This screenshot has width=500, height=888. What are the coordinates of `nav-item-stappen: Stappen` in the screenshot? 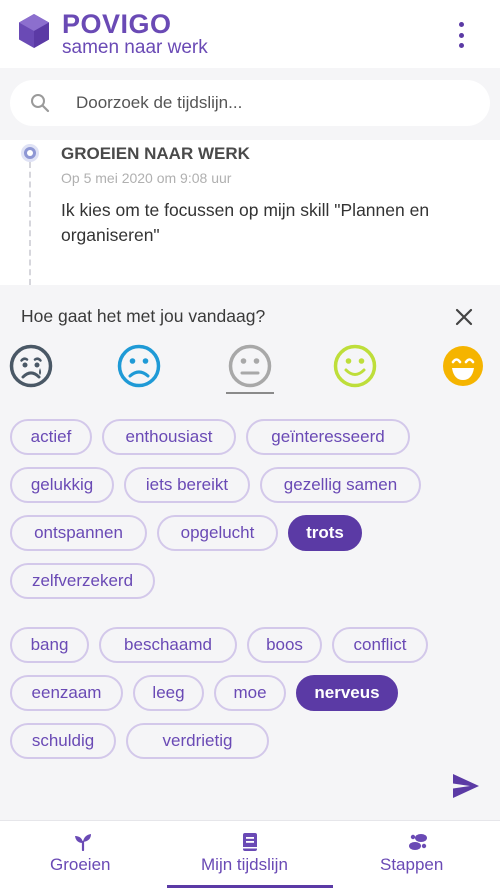 It's located at (416, 854).